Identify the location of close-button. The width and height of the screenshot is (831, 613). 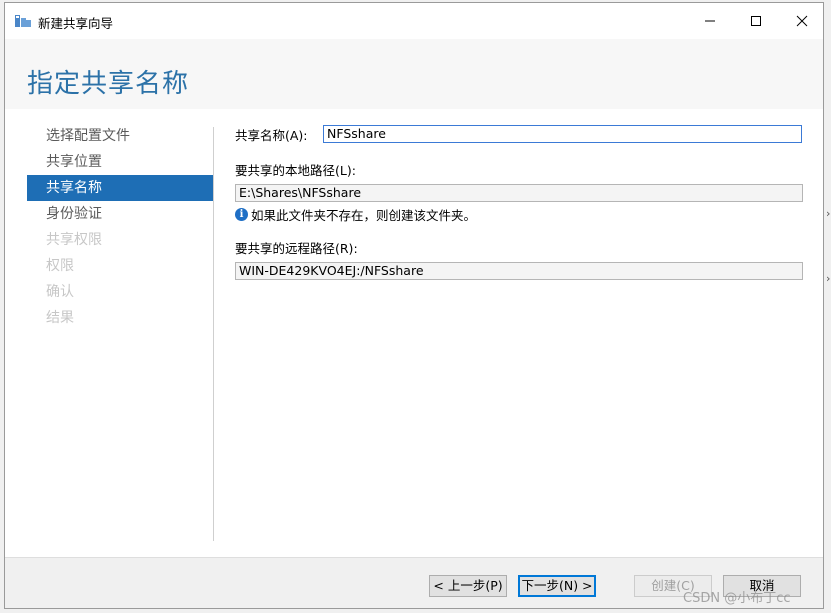
(802, 21).